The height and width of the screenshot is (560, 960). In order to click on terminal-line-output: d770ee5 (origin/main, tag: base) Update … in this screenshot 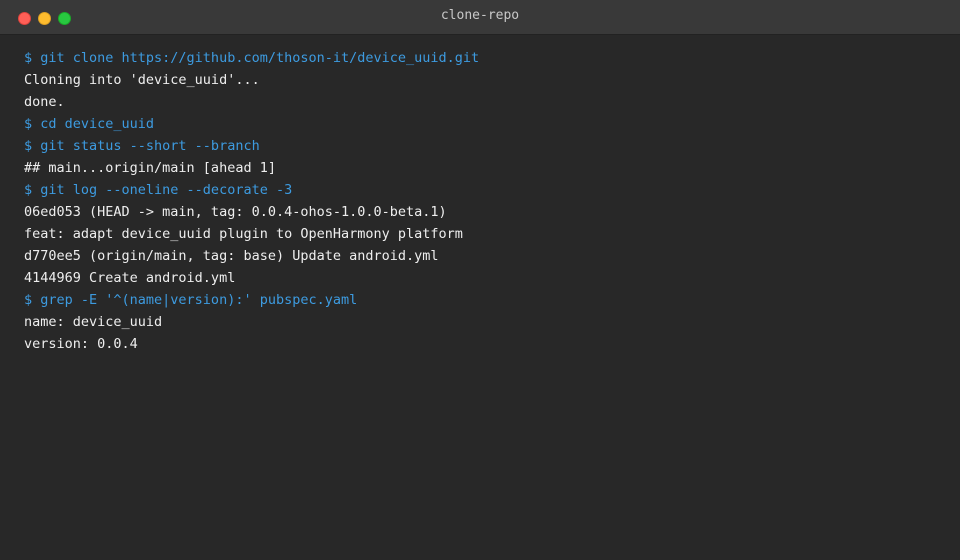, I will do `click(231, 256)`.